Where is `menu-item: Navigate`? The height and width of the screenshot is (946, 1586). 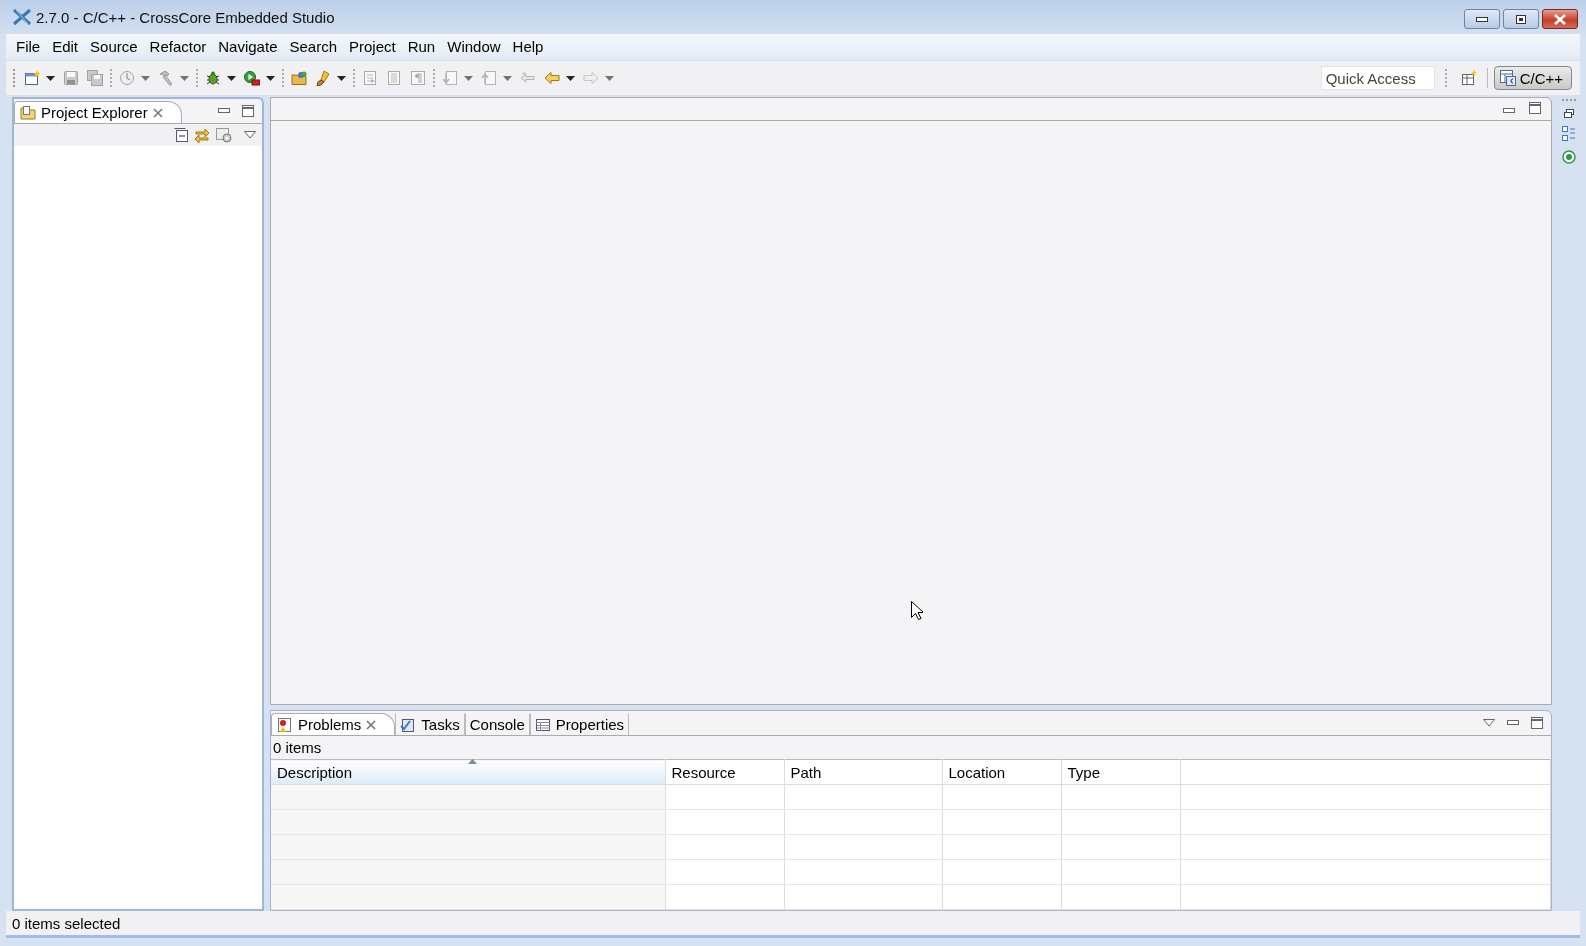
menu-item: Navigate is located at coordinates (248, 47).